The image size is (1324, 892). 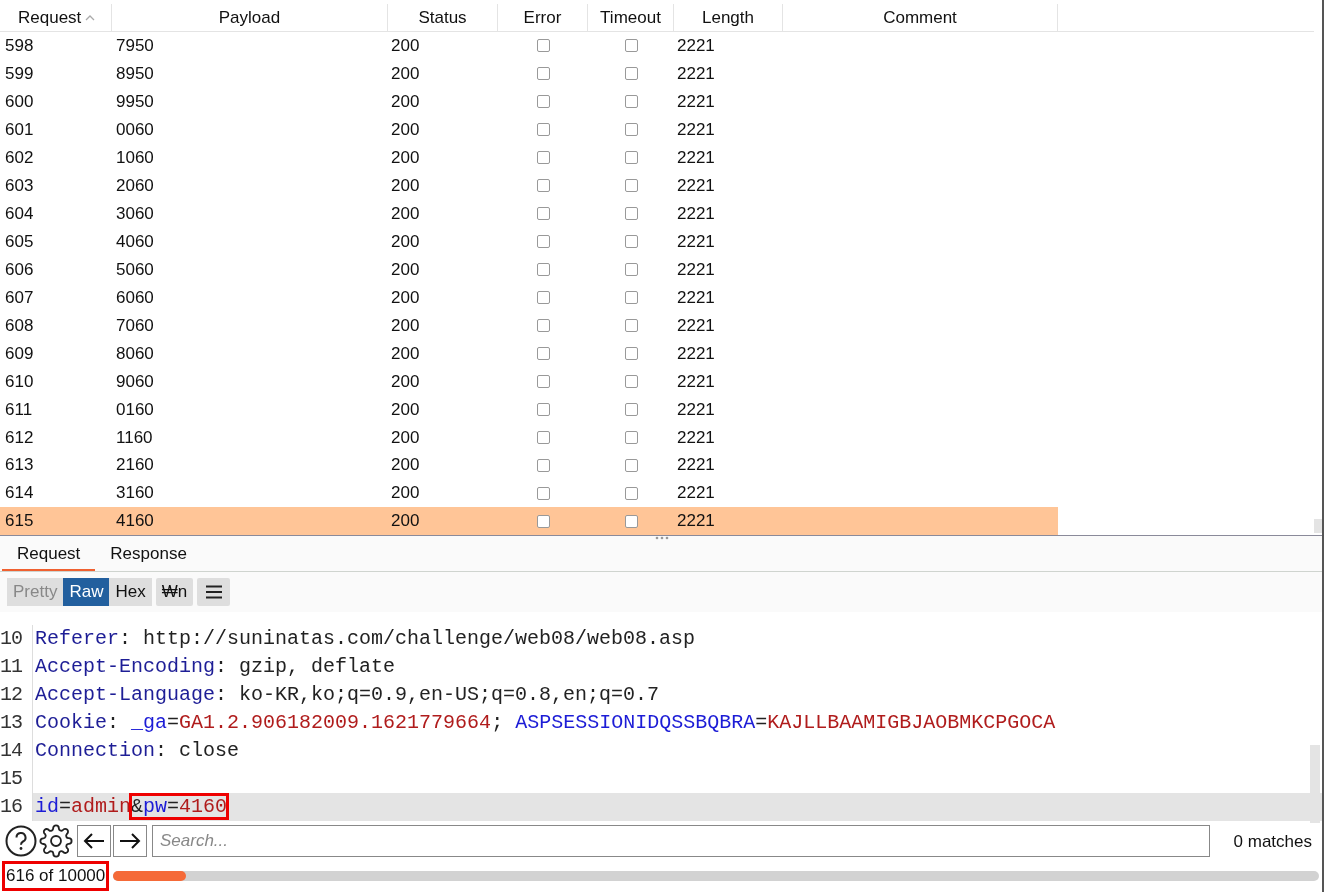 What do you see at coordinates (130, 592) in the screenshot?
I see `view-mode-button: Hex` at bounding box center [130, 592].